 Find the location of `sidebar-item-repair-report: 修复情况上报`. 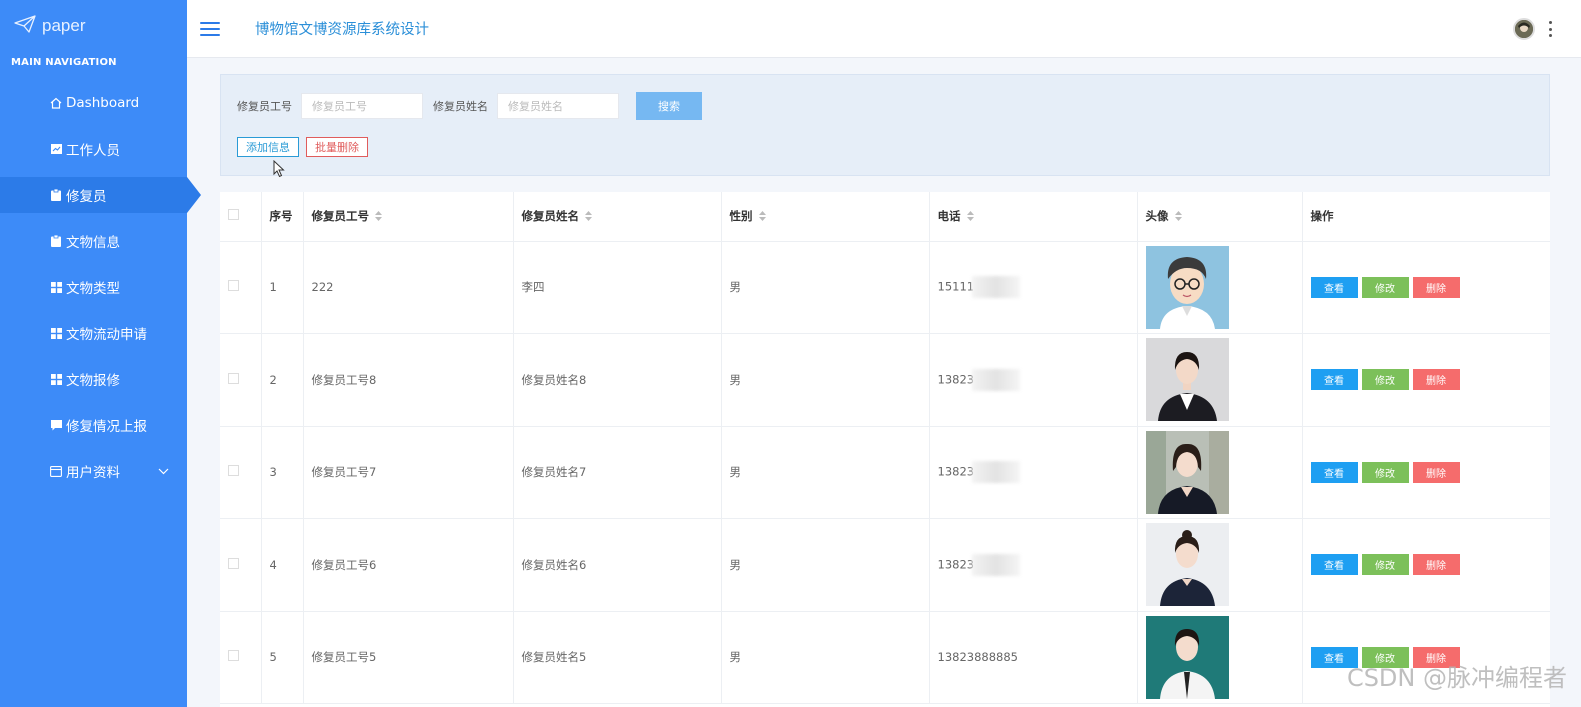

sidebar-item-repair-report: 修复情况上报 is located at coordinates (93, 425).